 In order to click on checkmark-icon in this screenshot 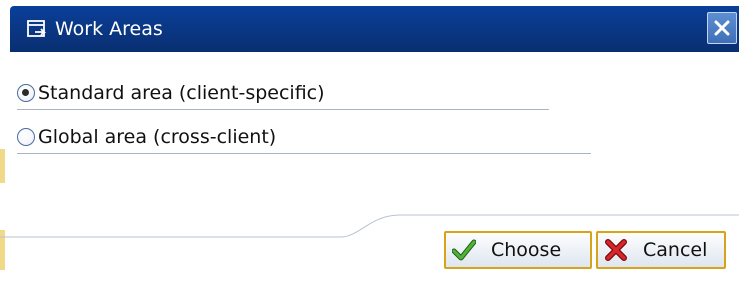, I will do `click(464, 250)`.